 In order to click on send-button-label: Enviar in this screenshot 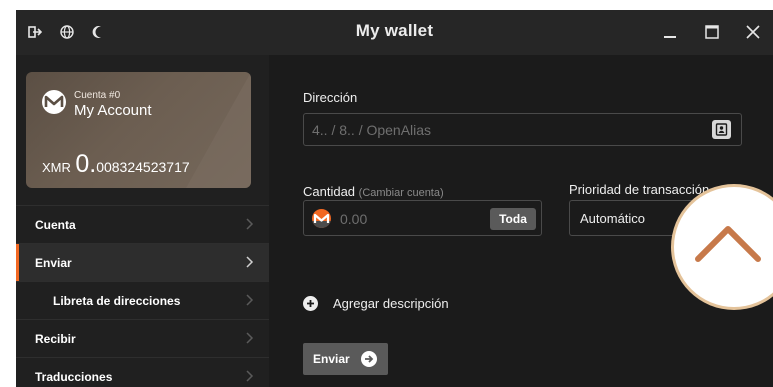, I will do `click(331, 359)`.